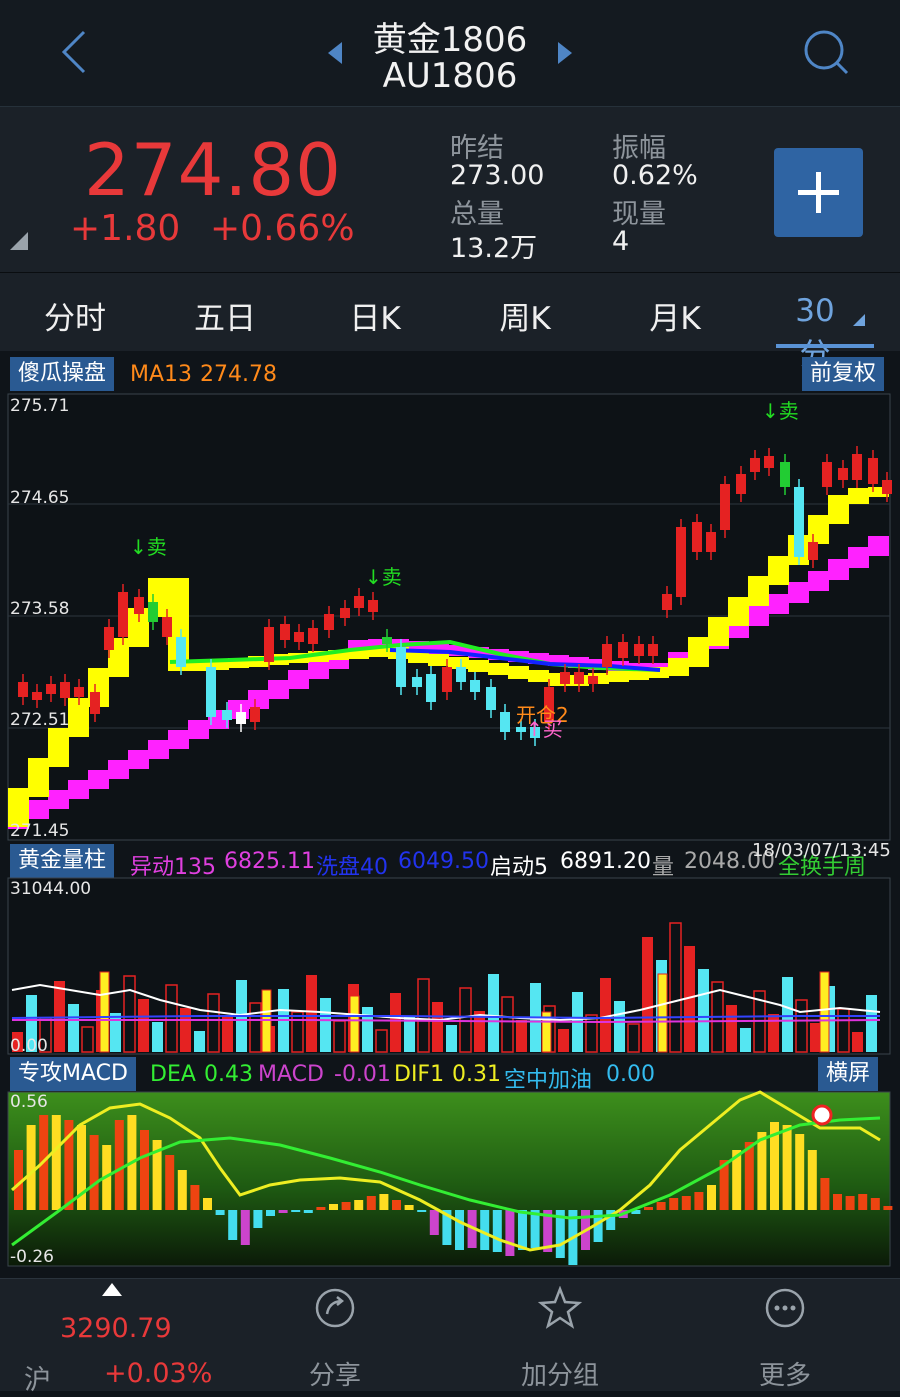 This screenshot has height=1397, width=900. I want to click on amplitude-value: 0.62%, so click(655, 175).